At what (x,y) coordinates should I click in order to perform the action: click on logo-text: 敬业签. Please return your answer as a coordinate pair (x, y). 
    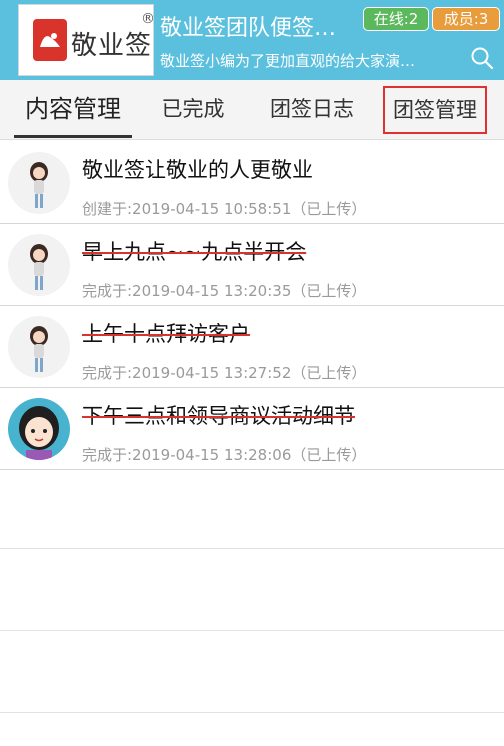
    Looking at the image, I should click on (112, 46).